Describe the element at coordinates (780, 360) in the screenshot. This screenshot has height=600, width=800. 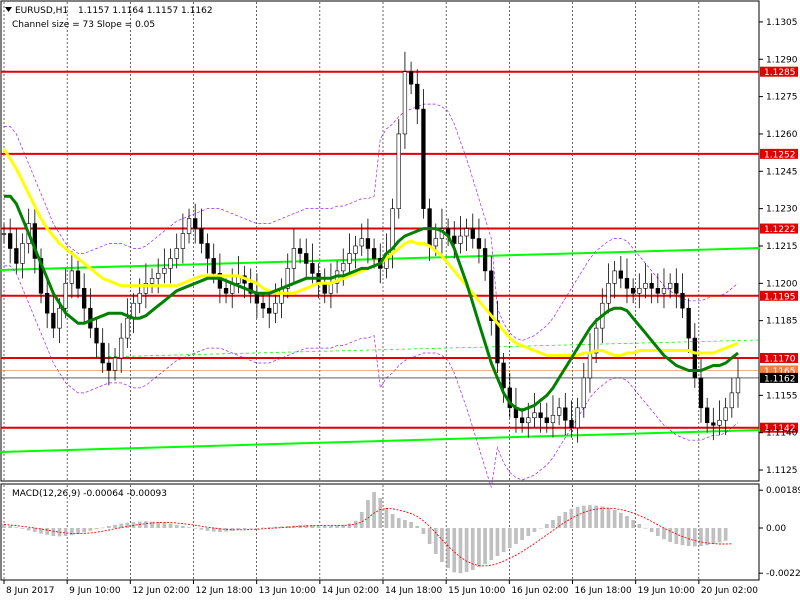
I see `level-price-label: 1.1170` at that location.